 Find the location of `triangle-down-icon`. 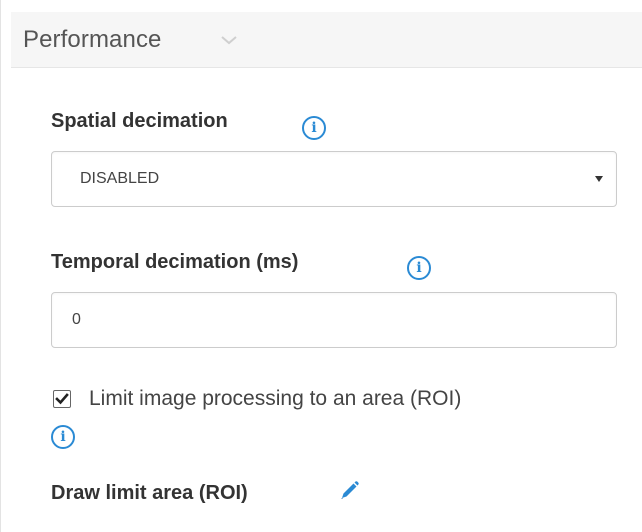

triangle-down-icon is located at coordinates (599, 179).